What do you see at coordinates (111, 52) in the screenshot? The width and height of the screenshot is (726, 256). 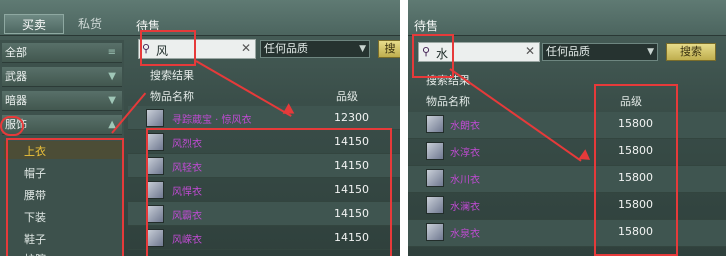 I see `list-icon: ≡` at bounding box center [111, 52].